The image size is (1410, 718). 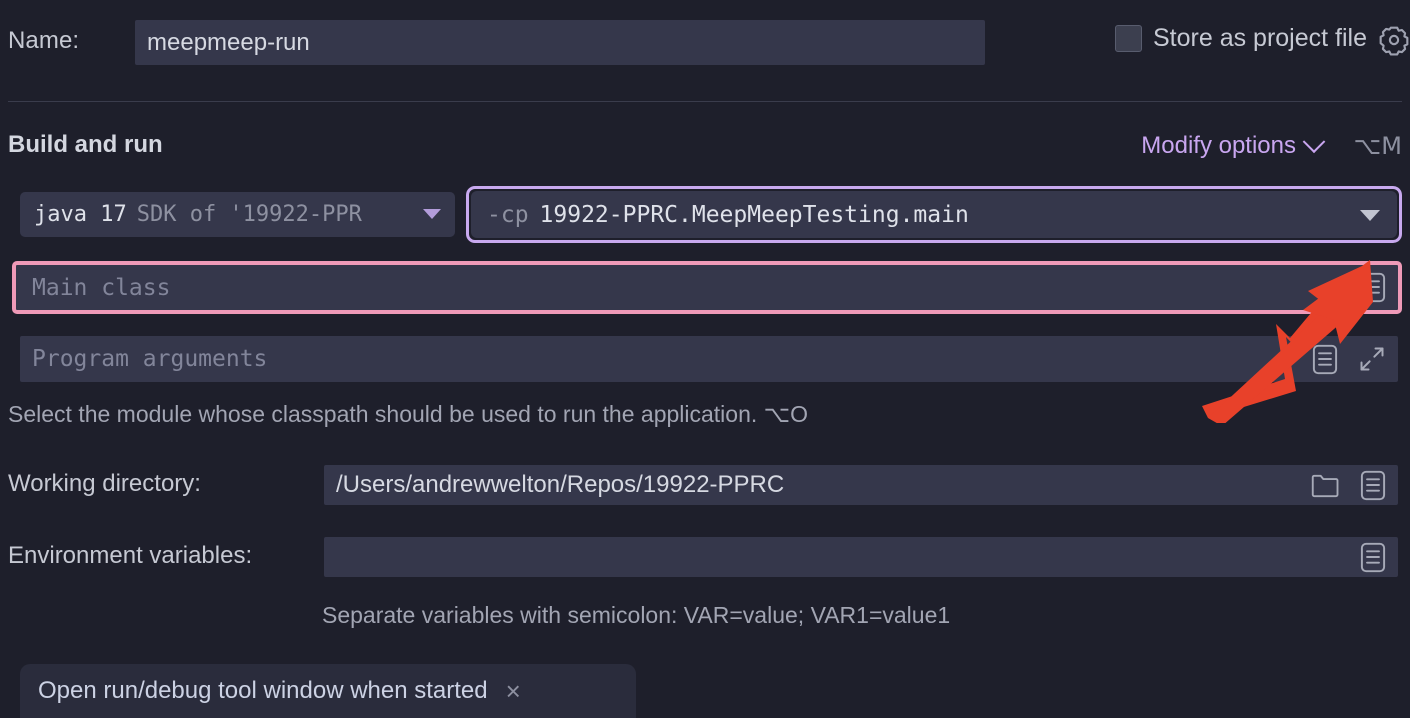 What do you see at coordinates (709, 359) in the screenshot?
I see `program-arguments-input: Program arguments` at bounding box center [709, 359].